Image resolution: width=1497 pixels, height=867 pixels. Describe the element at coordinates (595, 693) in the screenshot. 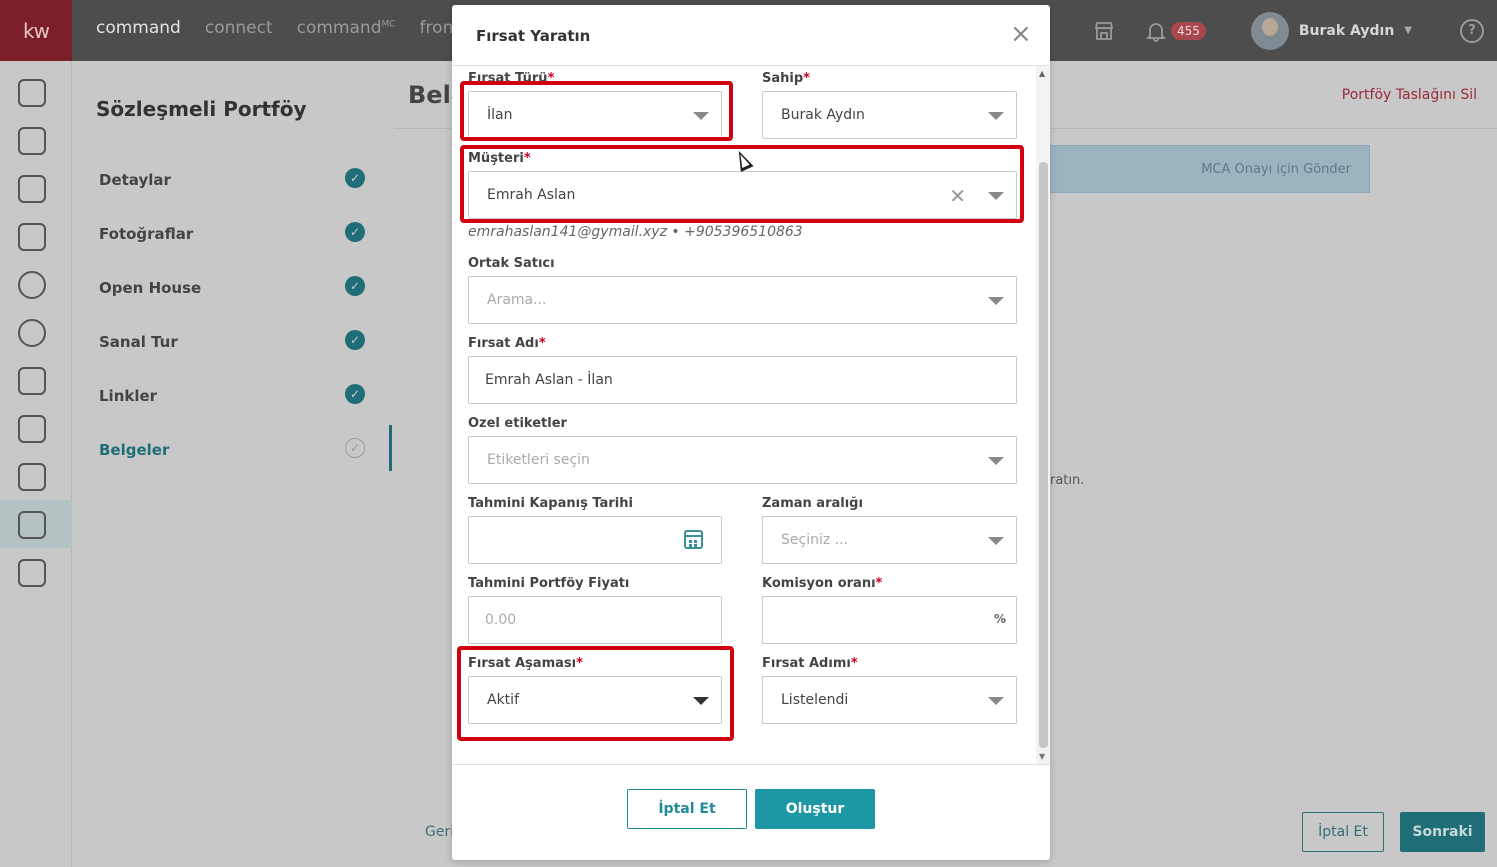

I see `highlight-firsat-asamasi` at that location.